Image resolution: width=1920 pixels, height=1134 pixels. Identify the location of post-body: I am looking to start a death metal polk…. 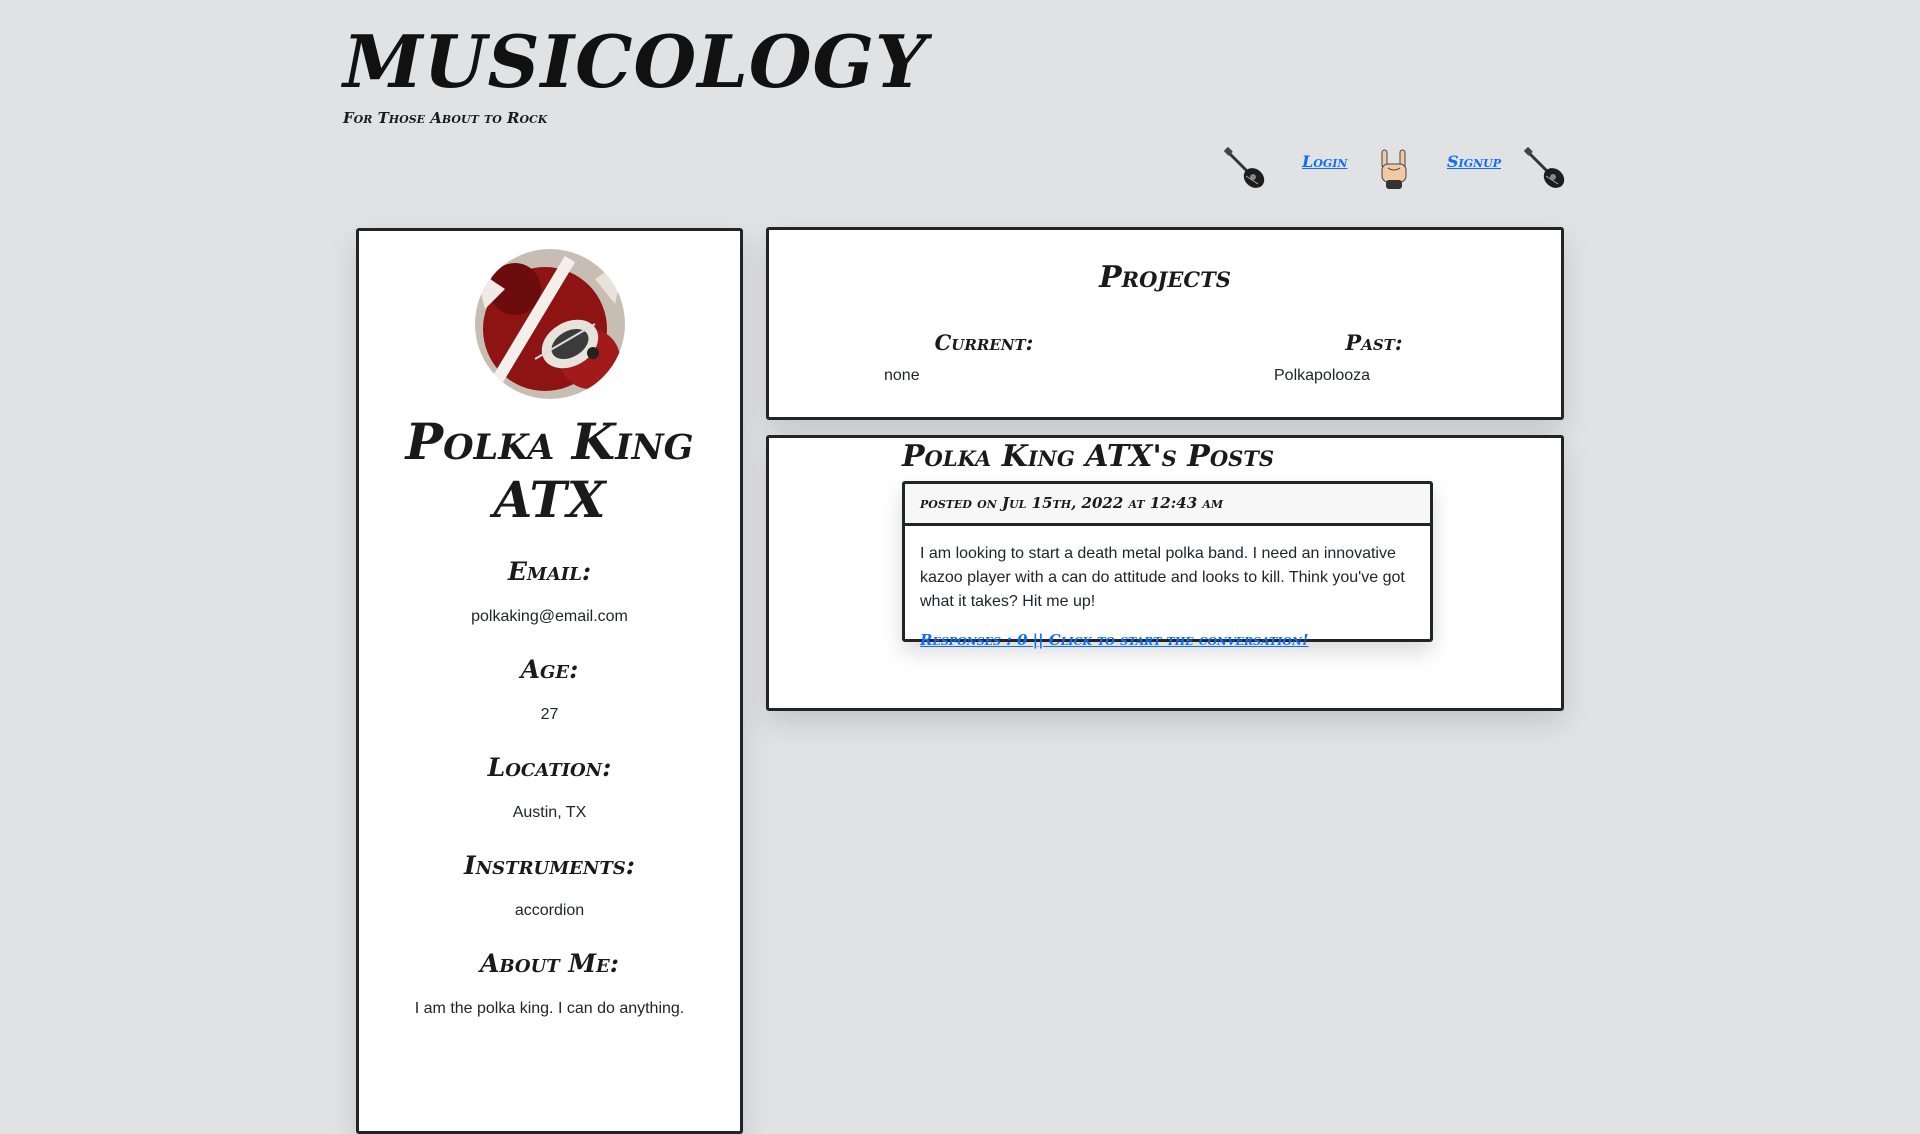
(1167, 589).